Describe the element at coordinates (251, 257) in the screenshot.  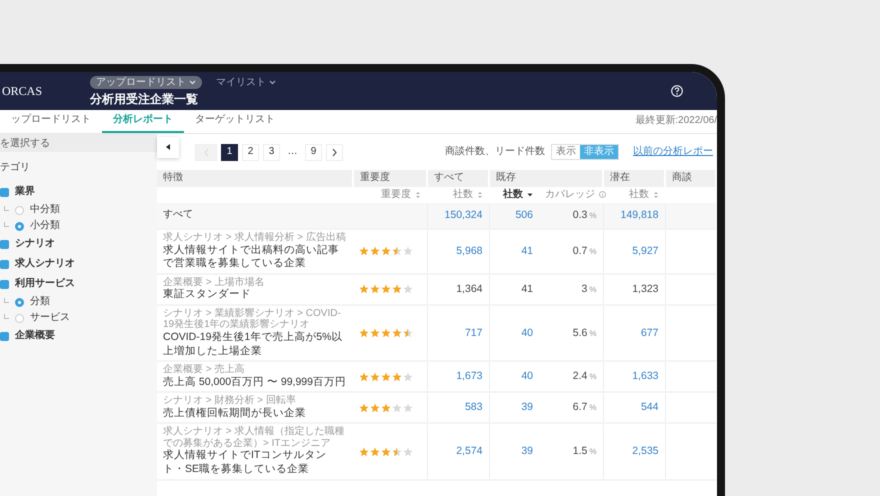
I see `feature-name: 求人情報サイトで出稿料の高い記事で営業職を募集している企業` at that location.